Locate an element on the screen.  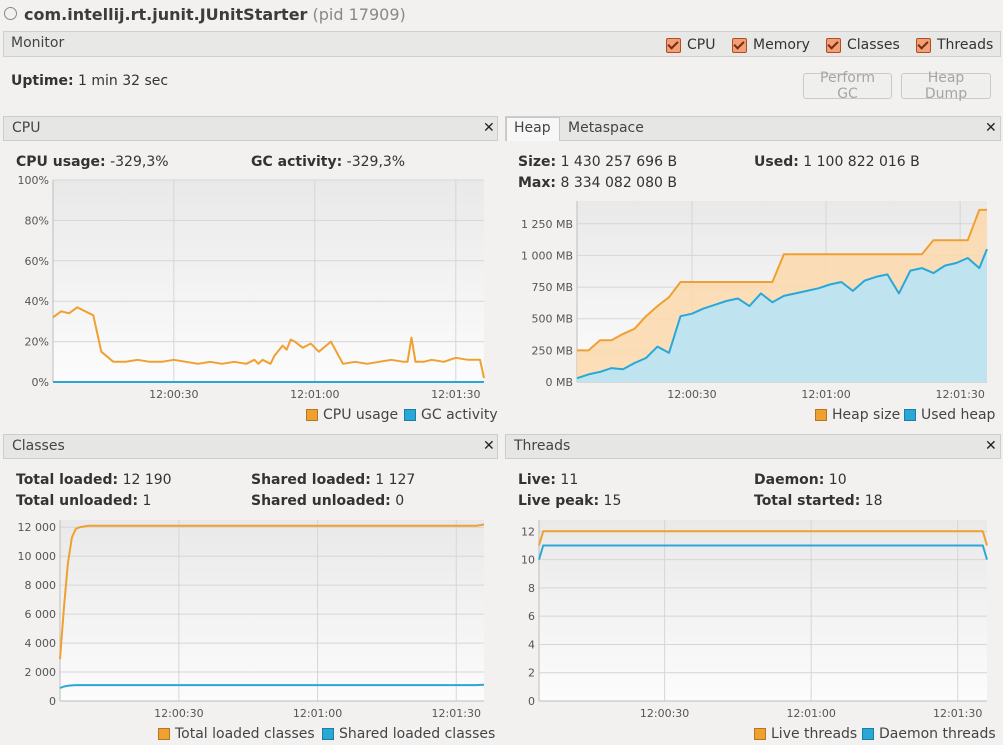
y-tick-label: 6 000 is located at coordinates (41, 614).